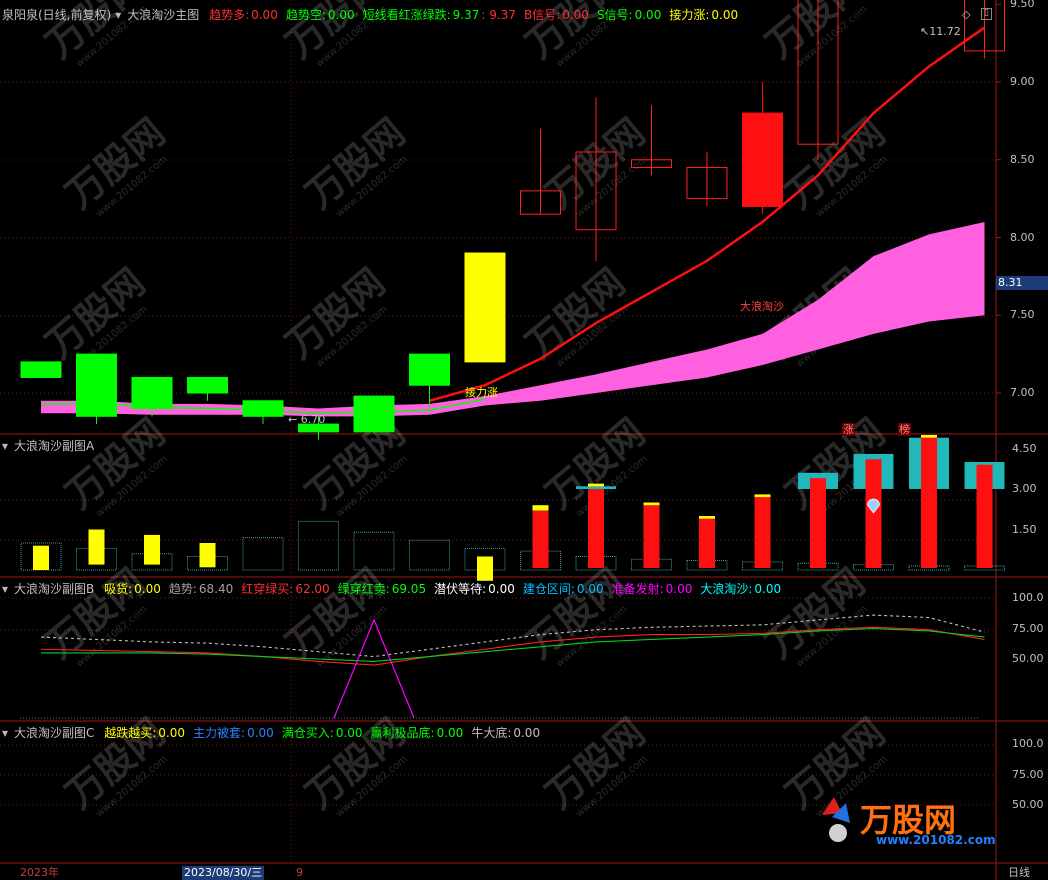 The image size is (1048, 880). What do you see at coordinates (491, 733) in the screenshot?
I see `c-label-4: 牛大底:` at bounding box center [491, 733].